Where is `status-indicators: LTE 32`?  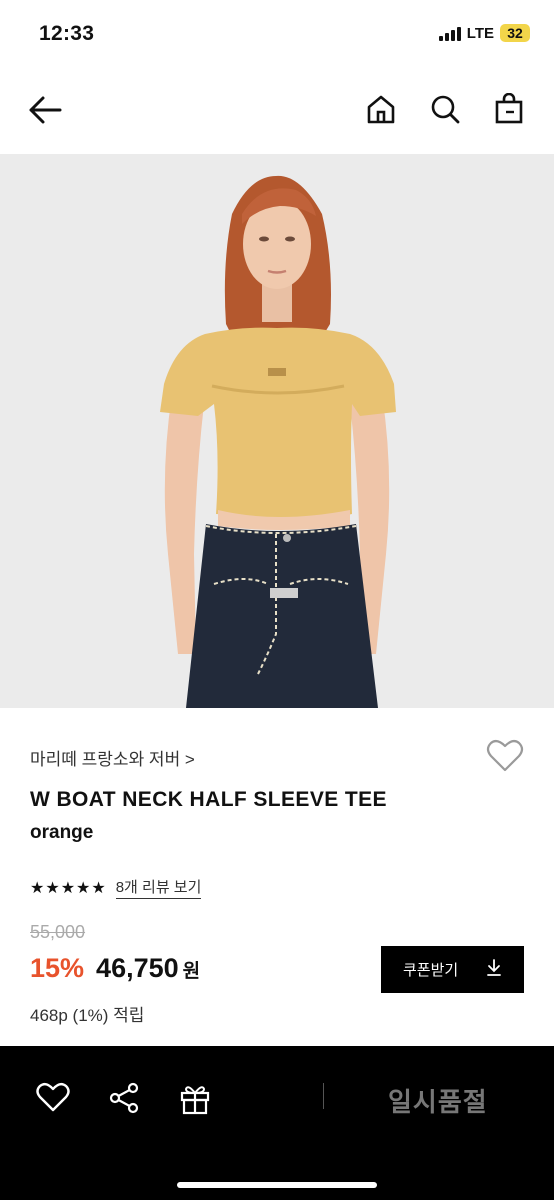
status-indicators: LTE 32 is located at coordinates (484, 33).